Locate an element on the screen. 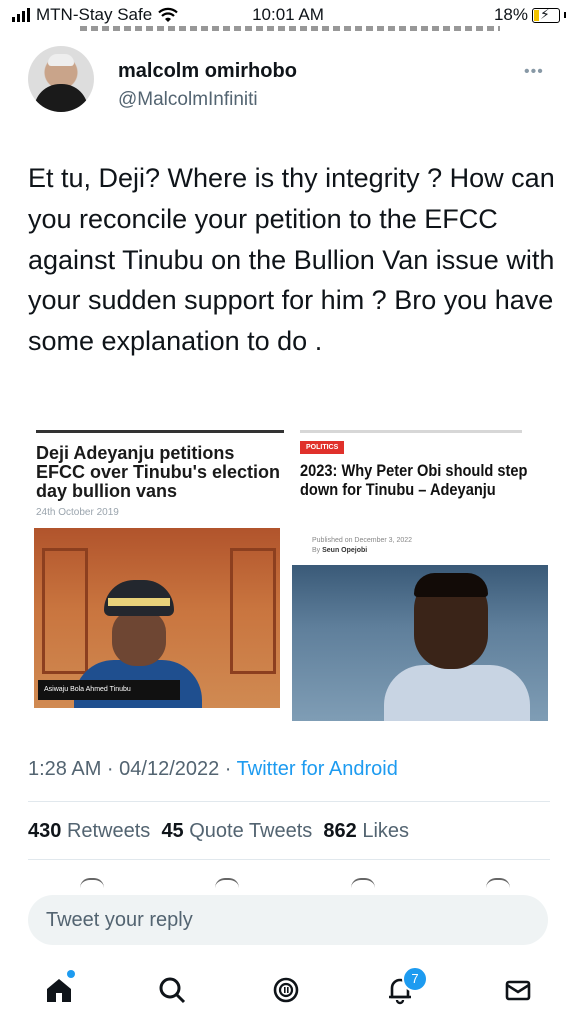 The image size is (576, 1024). more-options-icon: ••• is located at coordinates (534, 72).